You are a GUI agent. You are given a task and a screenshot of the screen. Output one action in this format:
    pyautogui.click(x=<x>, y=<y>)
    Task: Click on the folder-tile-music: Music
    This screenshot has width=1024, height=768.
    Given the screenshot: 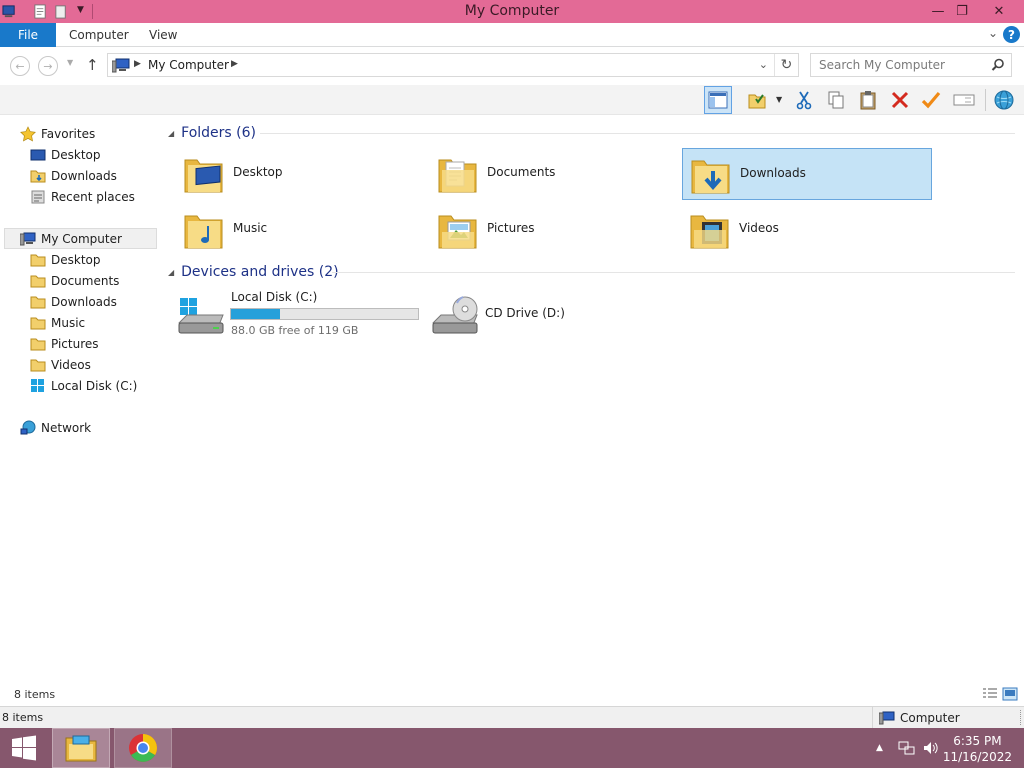 What is the action you would take?
    pyautogui.click(x=301, y=230)
    